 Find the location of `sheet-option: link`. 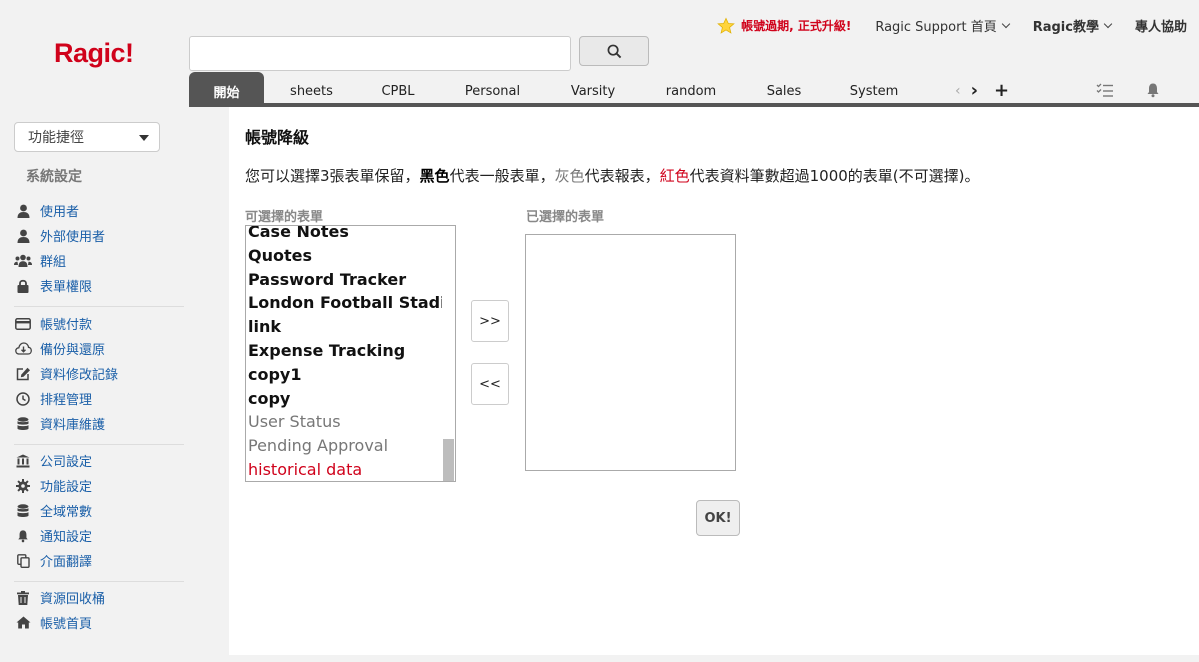

sheet-option: link is located at coordinates (346, 327).